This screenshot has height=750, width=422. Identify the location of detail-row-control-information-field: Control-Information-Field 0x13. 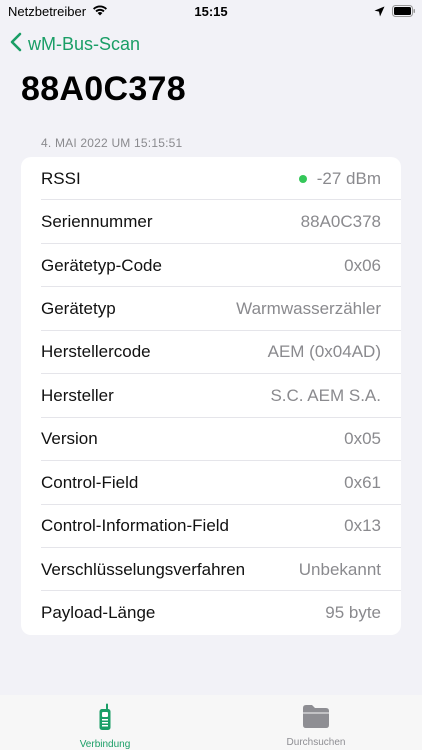
(211, 527).